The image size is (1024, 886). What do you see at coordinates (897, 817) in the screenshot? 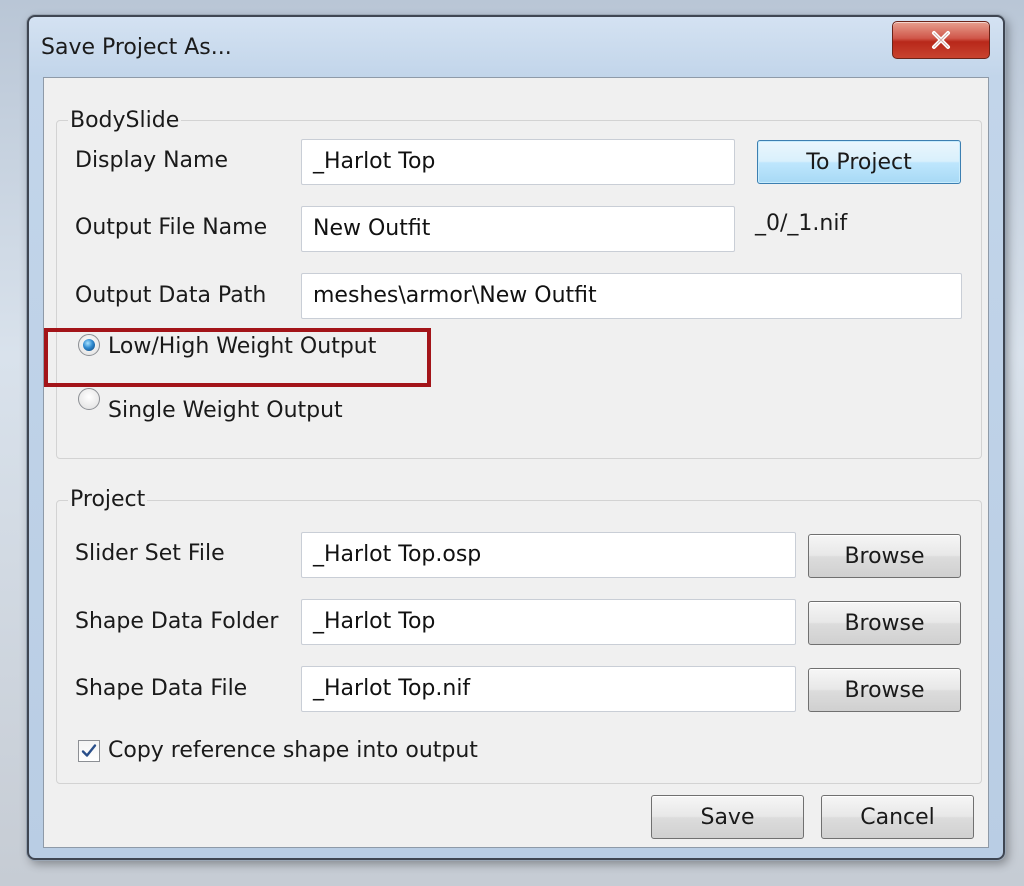
I see `cancel-button: Cancel` at bounding box center [897, 817].